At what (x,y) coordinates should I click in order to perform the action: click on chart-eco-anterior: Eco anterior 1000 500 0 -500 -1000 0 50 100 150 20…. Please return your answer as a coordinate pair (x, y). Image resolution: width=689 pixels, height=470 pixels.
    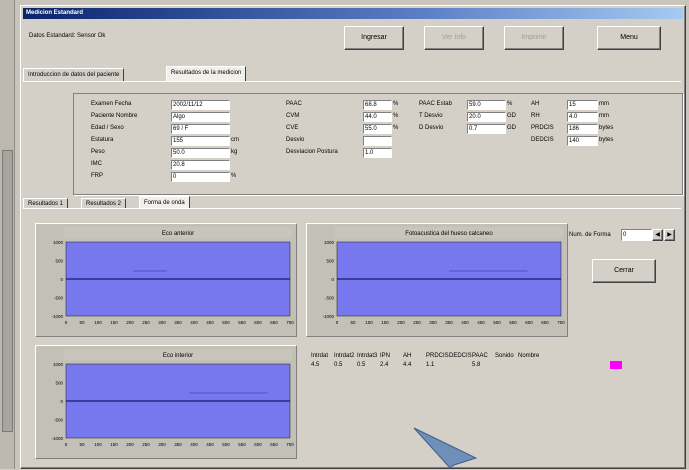
    Looking at the image, I should click on (166, 280).